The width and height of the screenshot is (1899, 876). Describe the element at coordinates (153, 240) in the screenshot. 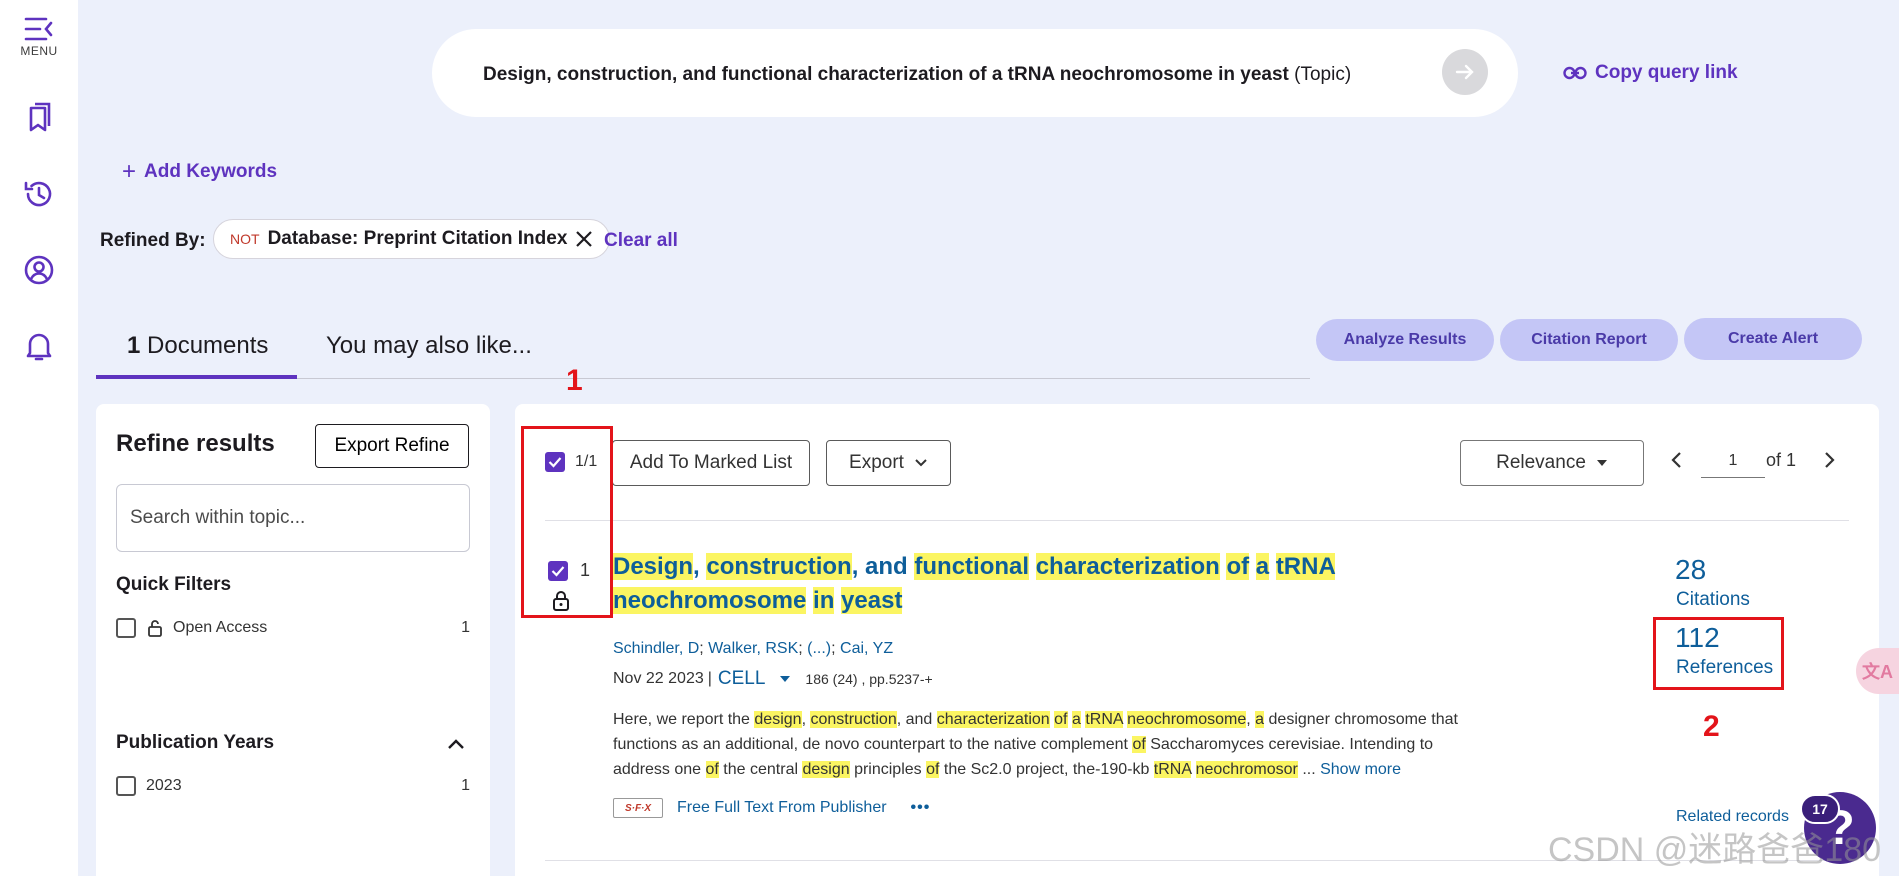

I see `refined-by-label: Refined By:` at that location.